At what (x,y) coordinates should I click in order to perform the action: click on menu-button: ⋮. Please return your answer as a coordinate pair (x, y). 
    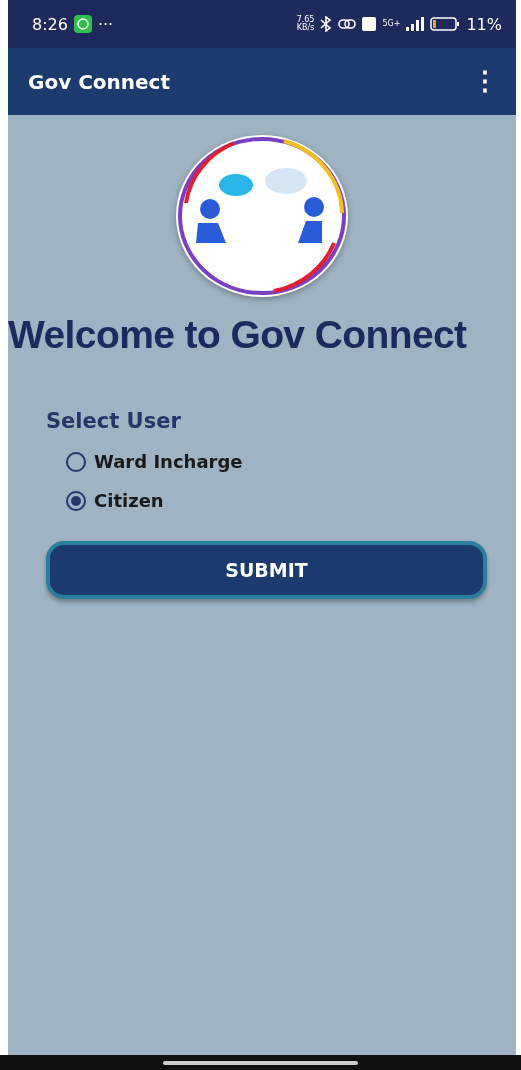
    Looking at the image, I should click on (485, 81).